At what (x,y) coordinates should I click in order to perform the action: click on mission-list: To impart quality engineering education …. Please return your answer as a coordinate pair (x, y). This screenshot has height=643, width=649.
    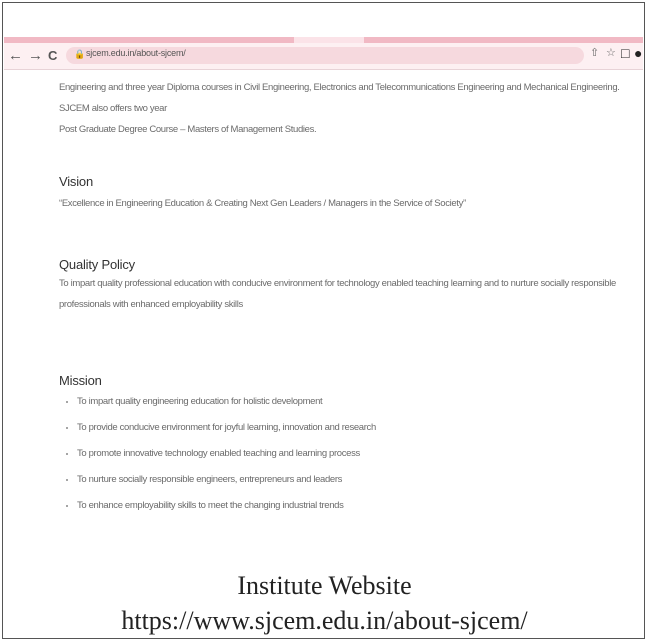
    Looking at the image, I should click on (217, 454).